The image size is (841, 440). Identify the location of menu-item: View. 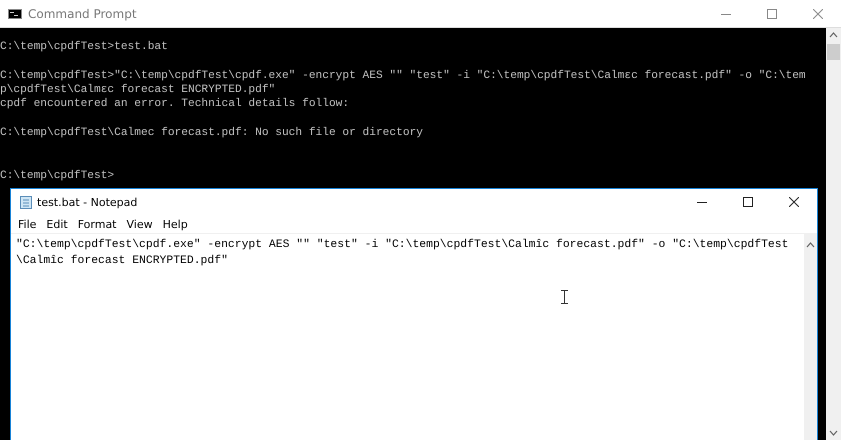
(139, 224).